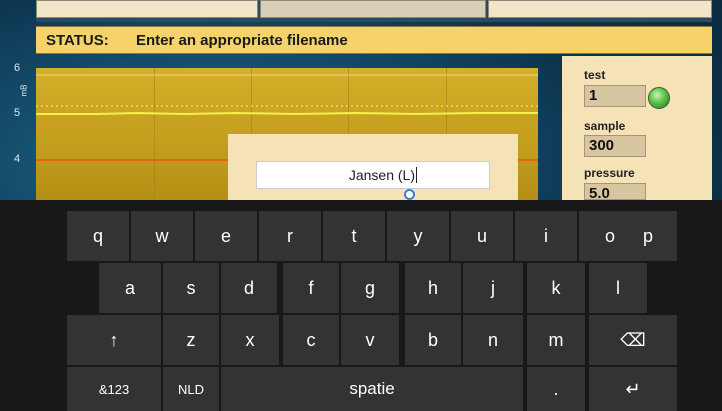  I want to click on status-bar: STATUS: Enter an appropriate filename, so click(374, 40).